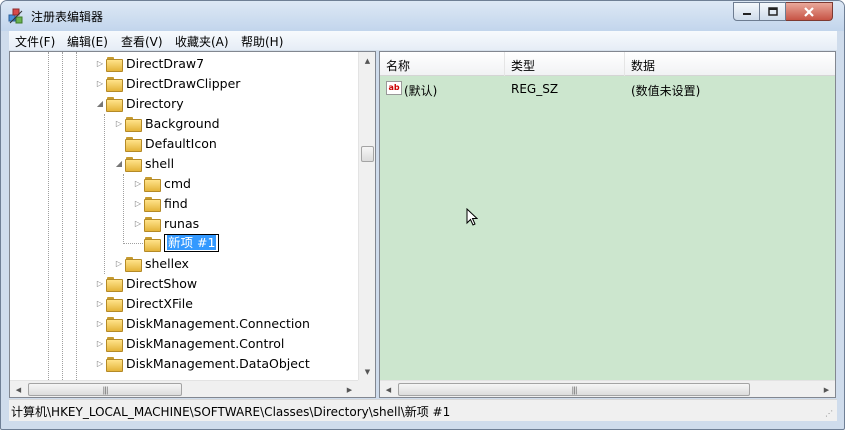 This screenshot has height=430, width=845. I want to click on minimize-icon, so click(746, 13).